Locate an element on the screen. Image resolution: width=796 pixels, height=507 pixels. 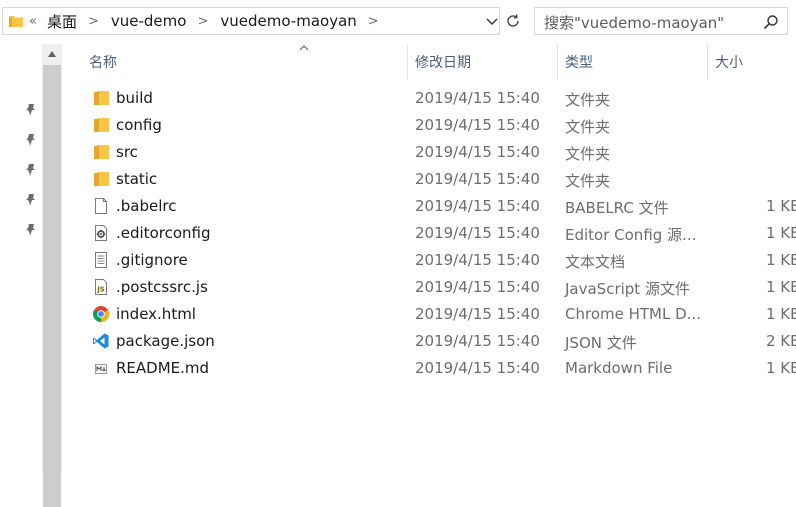
file-row: .gitignore 2019/4/15 15:40 文本文档 1 KB is located at coordinates (429, 260).